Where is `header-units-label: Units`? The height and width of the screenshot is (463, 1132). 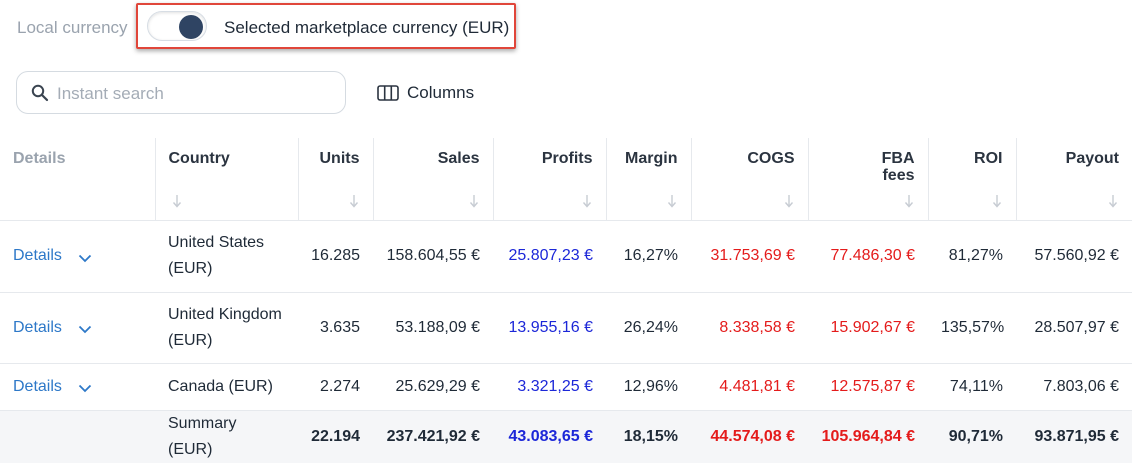 header-units-label: Units is located at coordinates (339, 158).